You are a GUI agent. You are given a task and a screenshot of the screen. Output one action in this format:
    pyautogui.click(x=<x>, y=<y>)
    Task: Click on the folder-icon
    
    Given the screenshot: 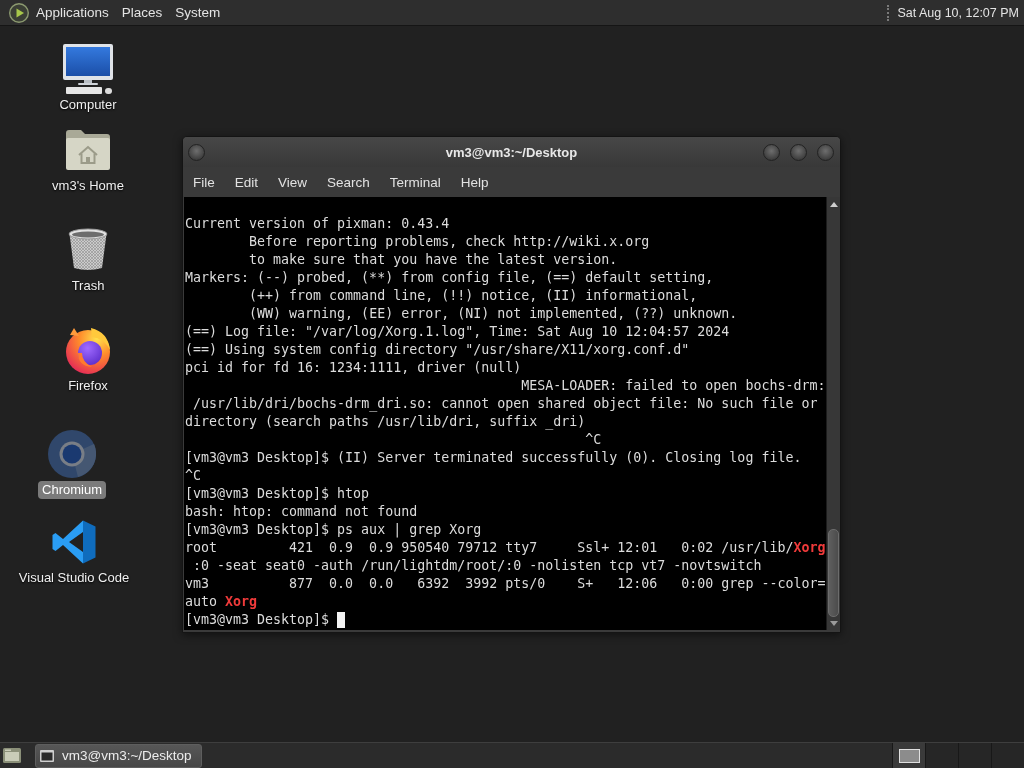 What is the action you would take?
    pyautogui.click(x=12, y=755)
    